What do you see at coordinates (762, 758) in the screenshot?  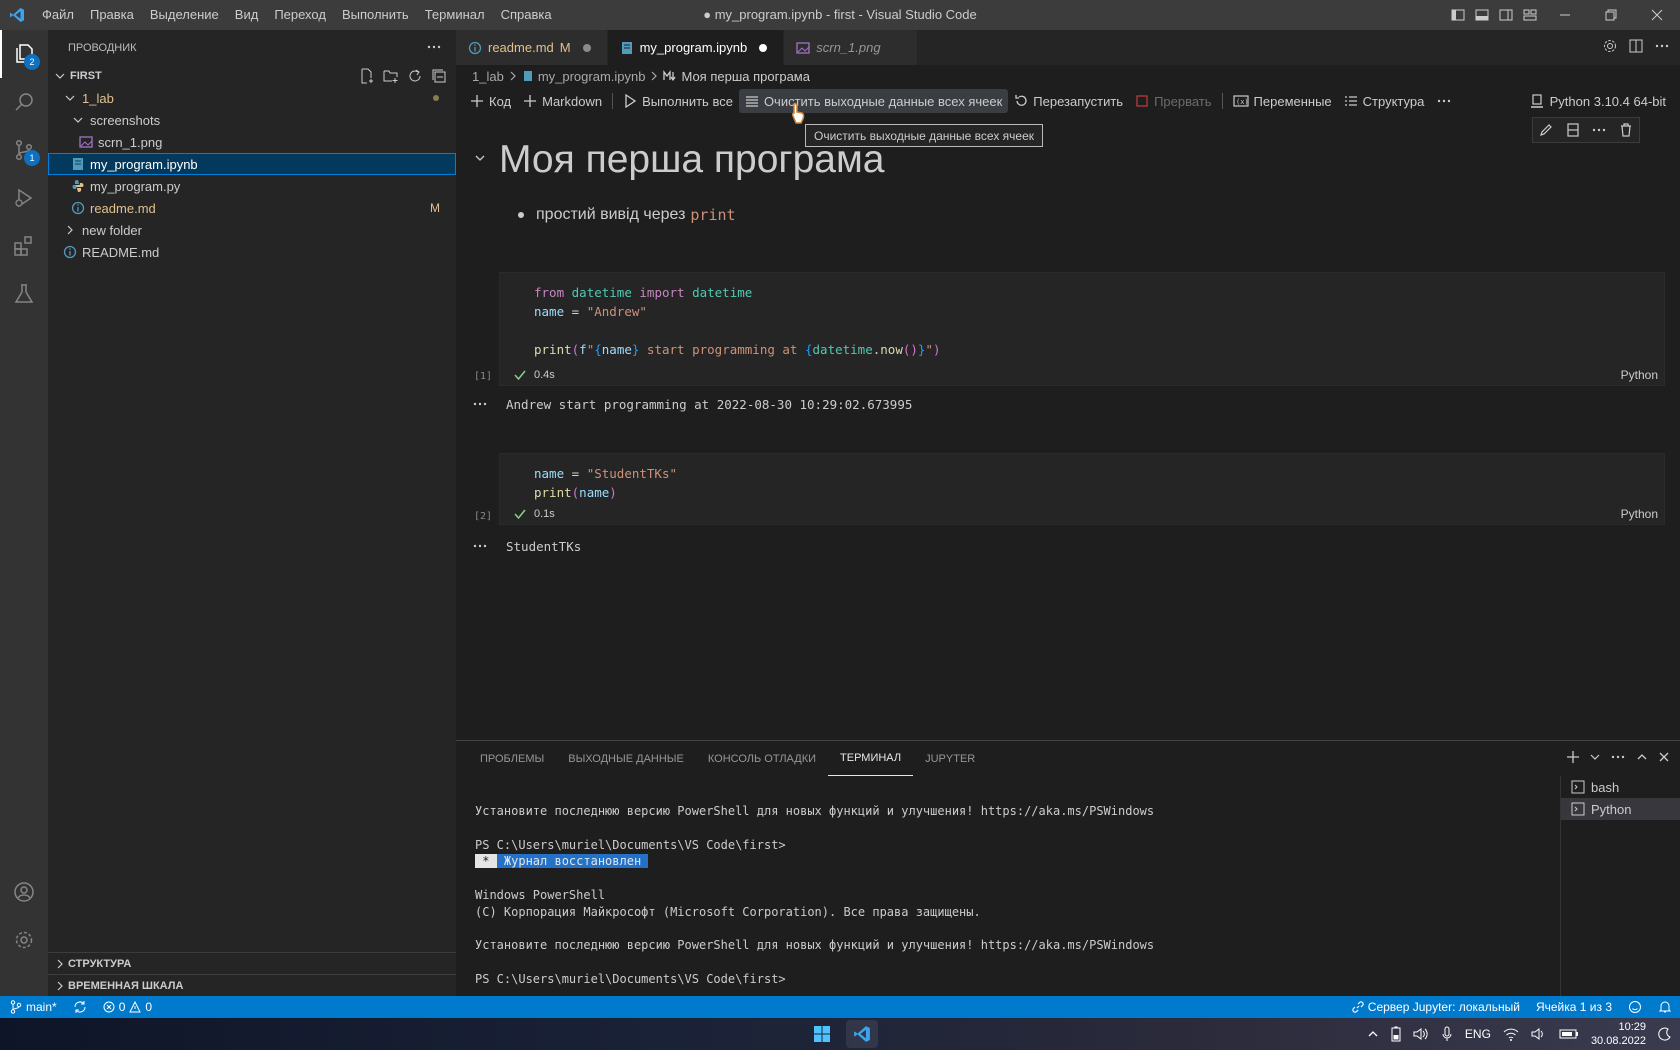 I see `tab-debug-console: КОНСОЛЬ ОТЛАДКИ` at bounding box center [762, 758].